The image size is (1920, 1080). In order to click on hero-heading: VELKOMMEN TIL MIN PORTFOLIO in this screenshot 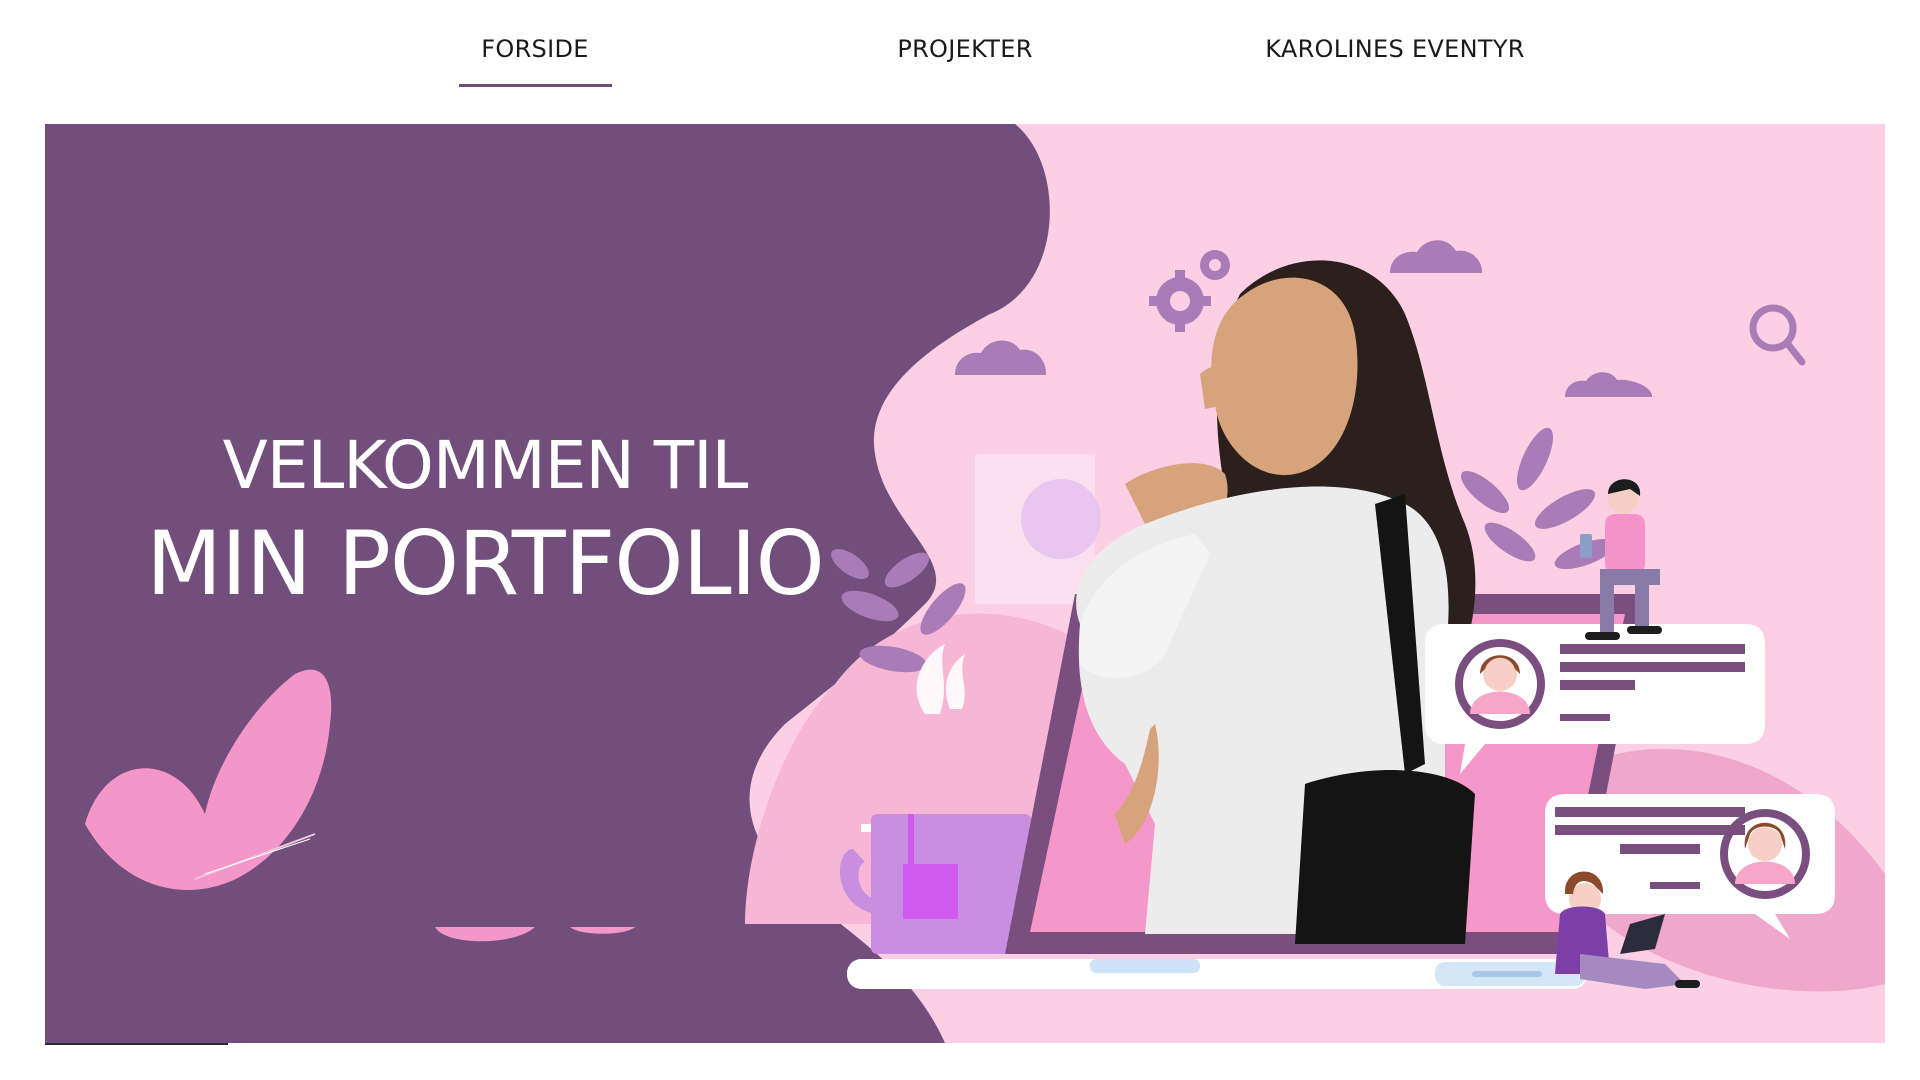, I will do `click(485, 522)`.